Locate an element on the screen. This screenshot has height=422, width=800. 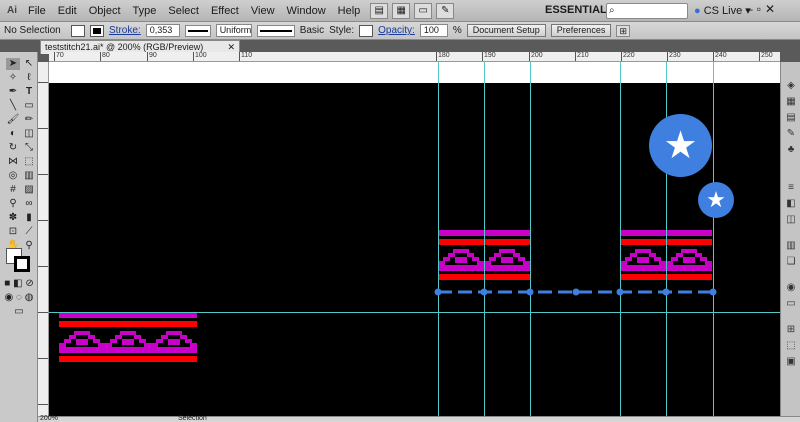
slice-tool-icon: ⟋ is located at coordinates (29, 232).